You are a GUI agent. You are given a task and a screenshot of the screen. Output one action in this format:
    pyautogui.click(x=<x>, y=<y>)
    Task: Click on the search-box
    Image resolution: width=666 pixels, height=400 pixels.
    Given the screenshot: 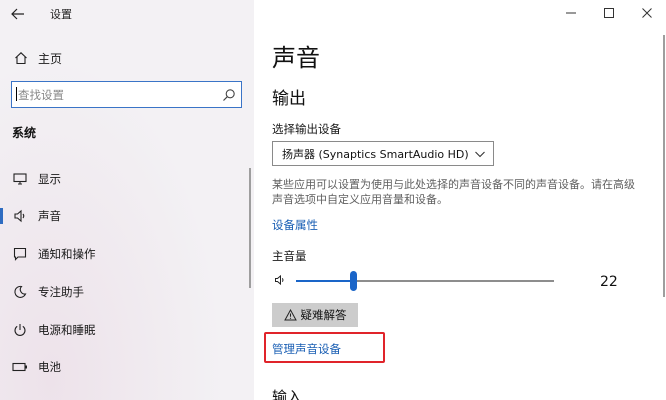 What is the action you would take?
    pyautogui.click(x=126, y=94)
    